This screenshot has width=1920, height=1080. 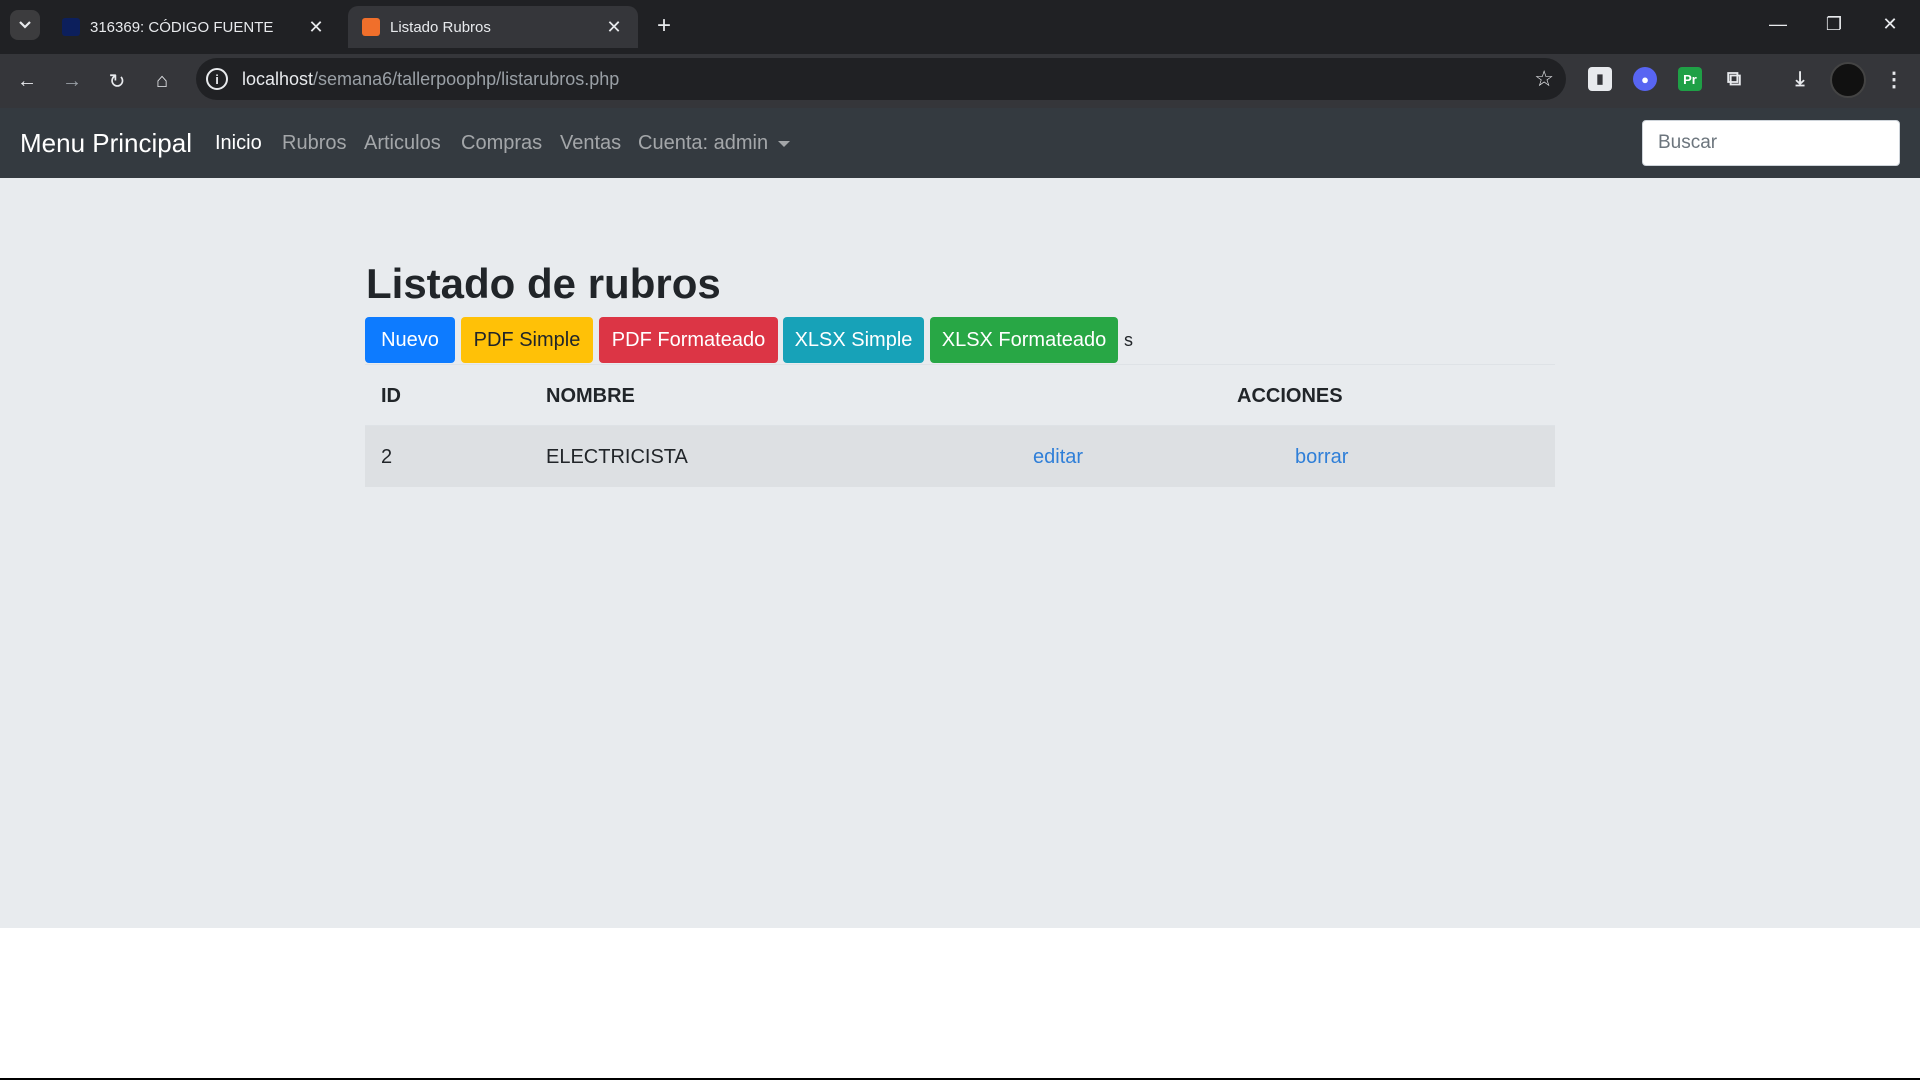 I want to click on back-arrow-icon: ←, so click(x=27, y=81).